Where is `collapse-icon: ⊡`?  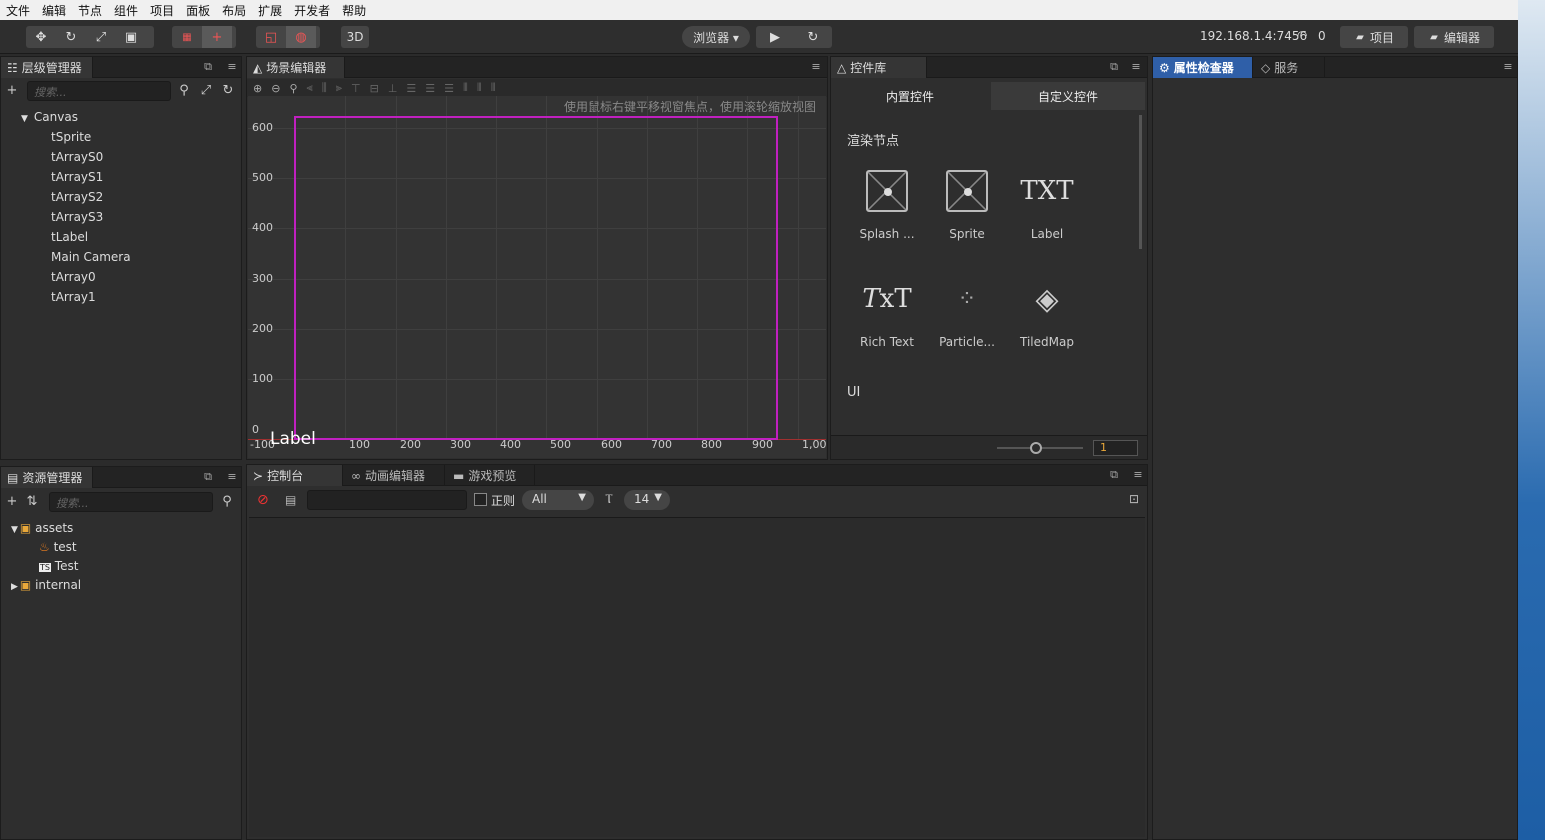
collapse-icon: ⊡ is located at coordinates (1134, 499).